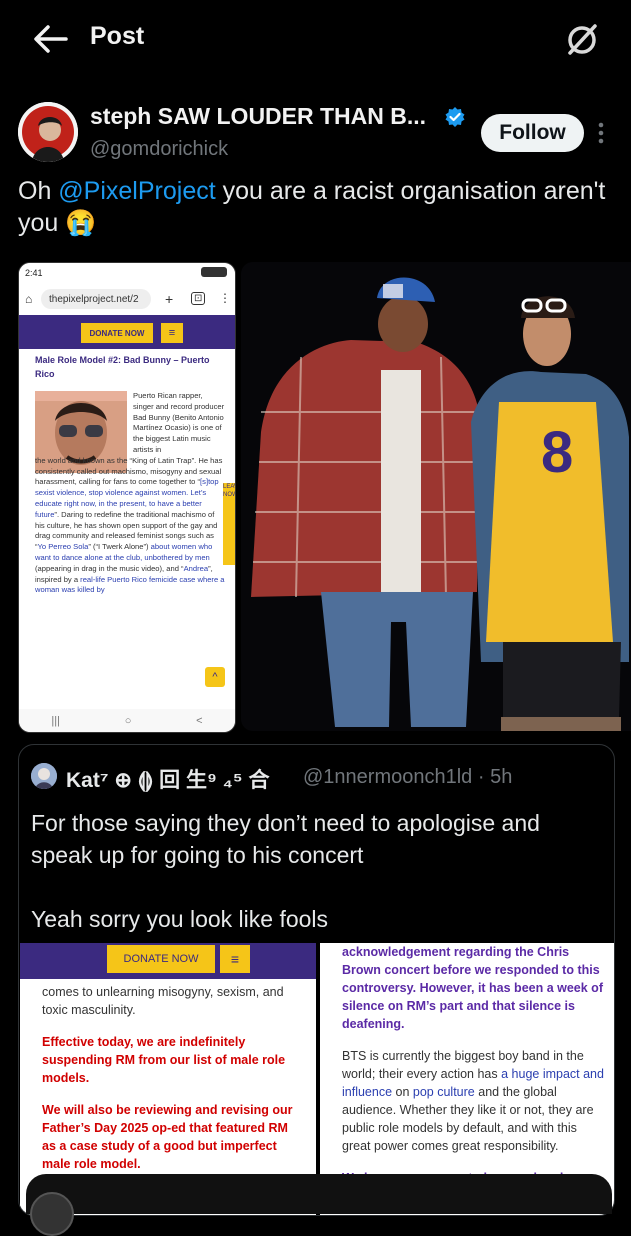  I want to click on hamburger-icon: ≡, so click(172, 333).